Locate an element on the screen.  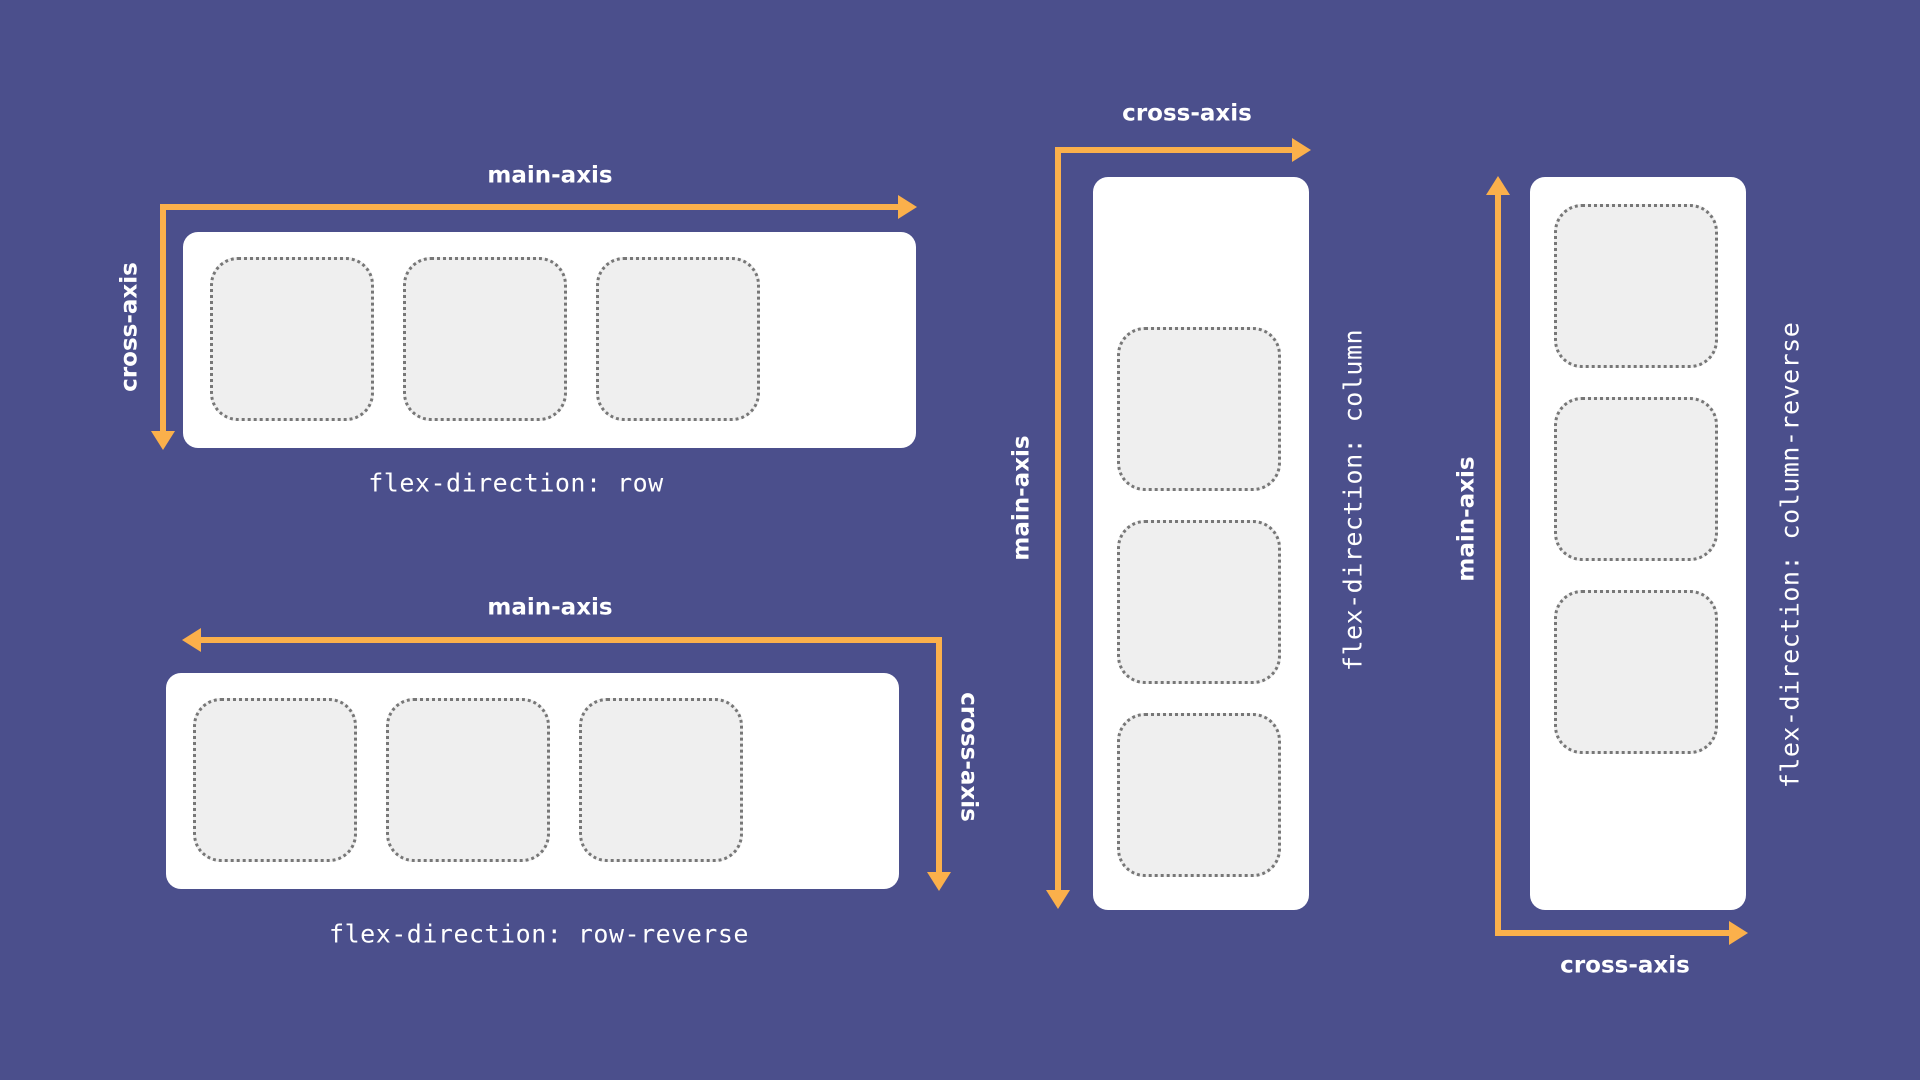
column-reverse-main-axis-label: main-axis is located at coordinates (1466, 519).